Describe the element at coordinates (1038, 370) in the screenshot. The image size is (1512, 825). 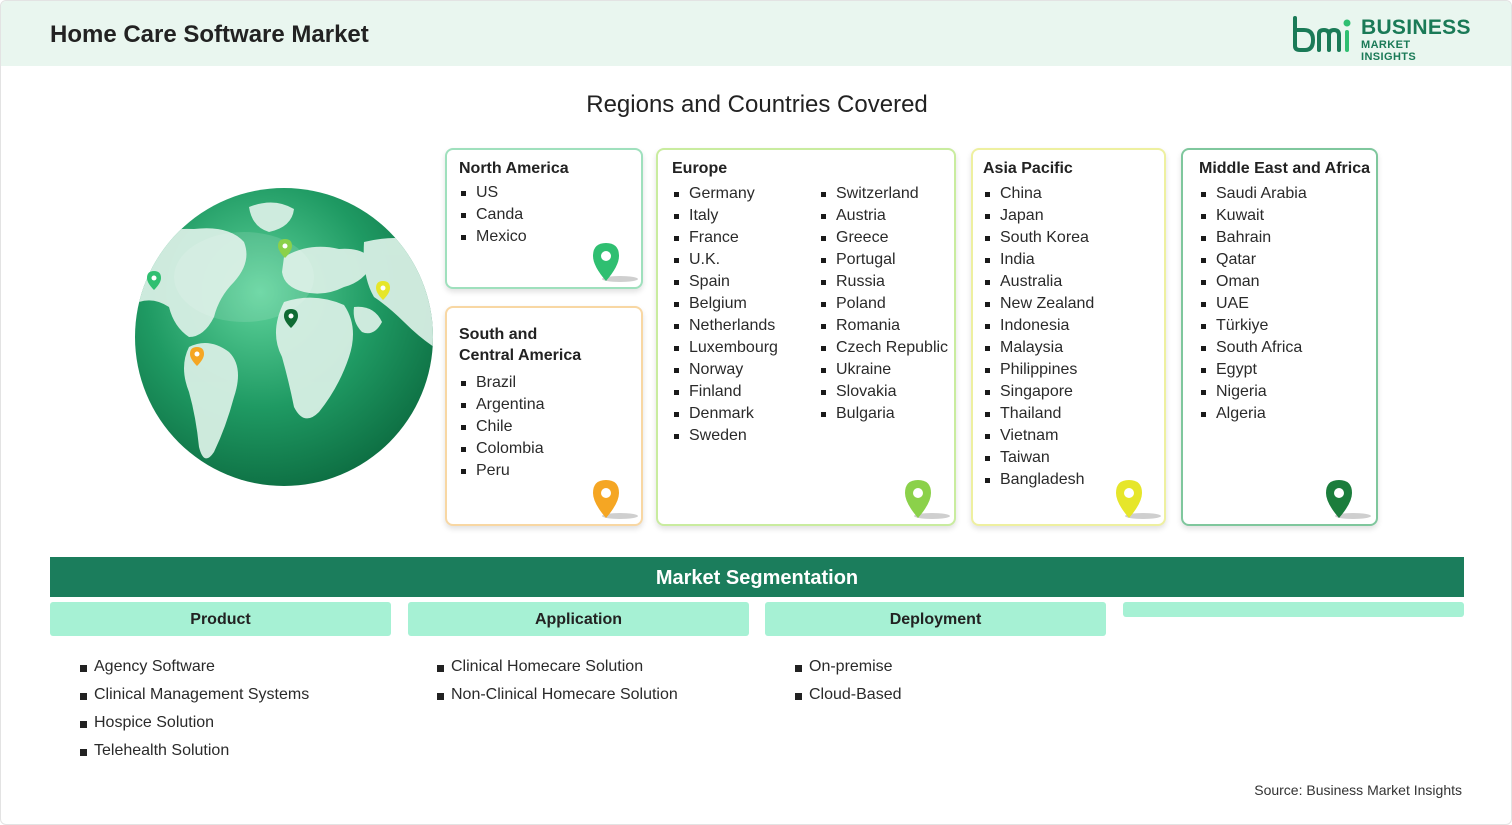
I see `country-item: Philippines` at that location.